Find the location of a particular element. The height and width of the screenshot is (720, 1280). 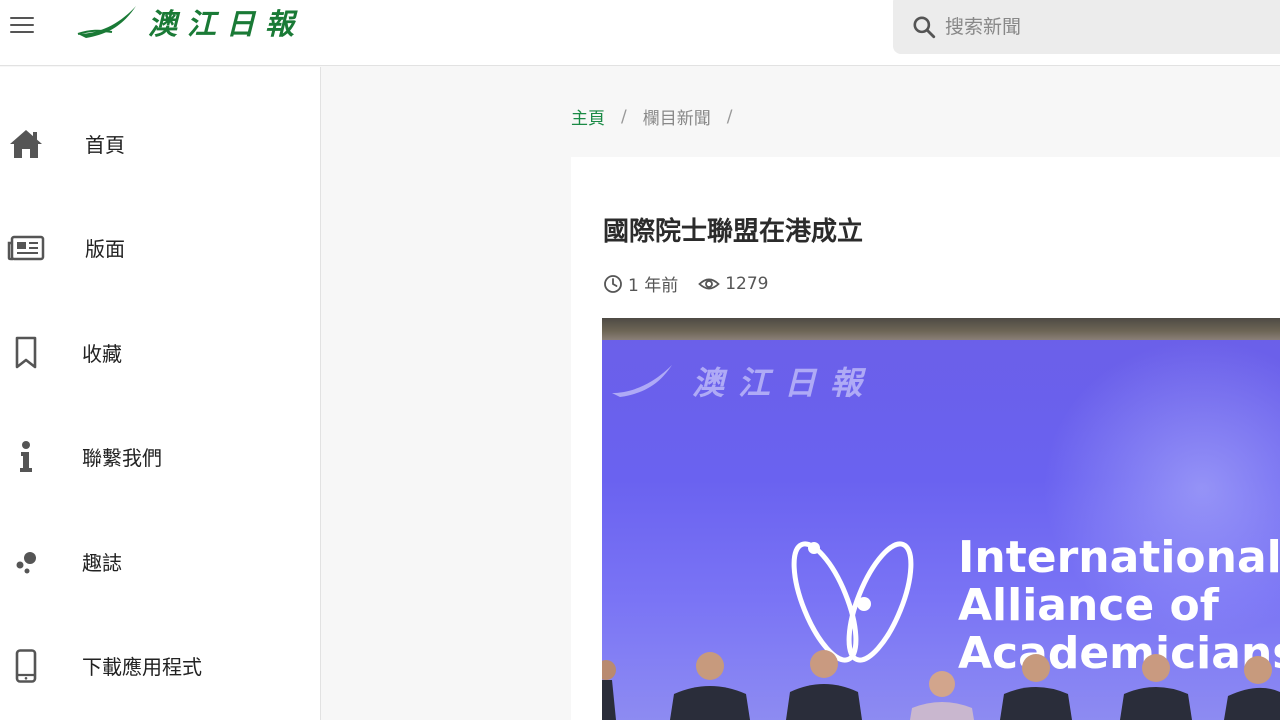

watermark-logo-icon is located at coordinates (642, 381).